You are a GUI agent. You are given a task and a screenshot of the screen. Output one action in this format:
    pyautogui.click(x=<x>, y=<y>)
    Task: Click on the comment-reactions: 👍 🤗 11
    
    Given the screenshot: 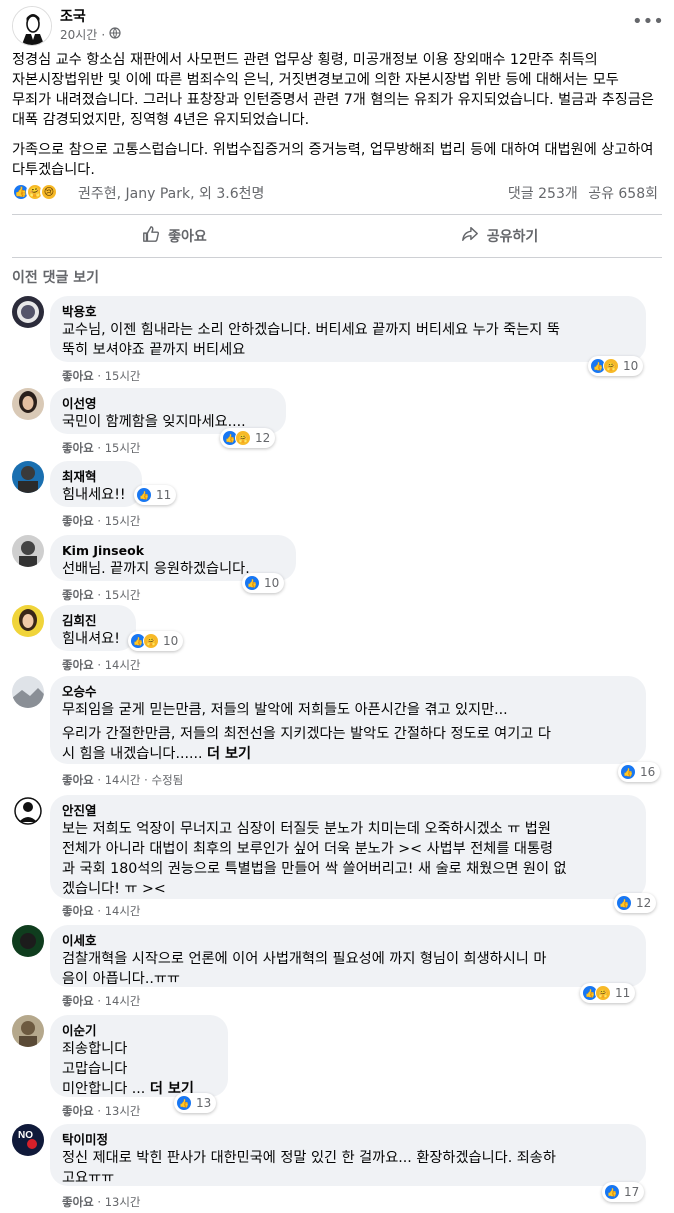 What is the action you would take?
    pyautogui.click(x=608, y=993)
    